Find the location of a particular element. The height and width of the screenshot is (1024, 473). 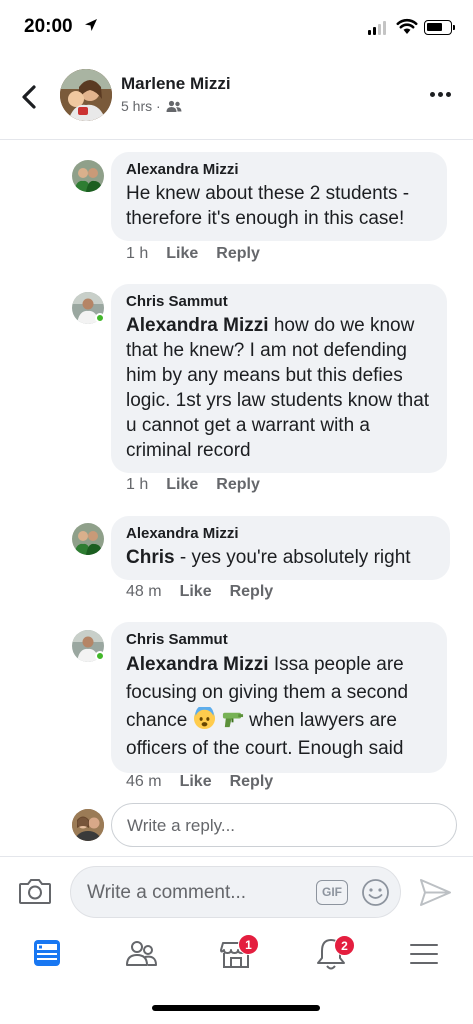

friends-icon is located at coordinates (141, 953).